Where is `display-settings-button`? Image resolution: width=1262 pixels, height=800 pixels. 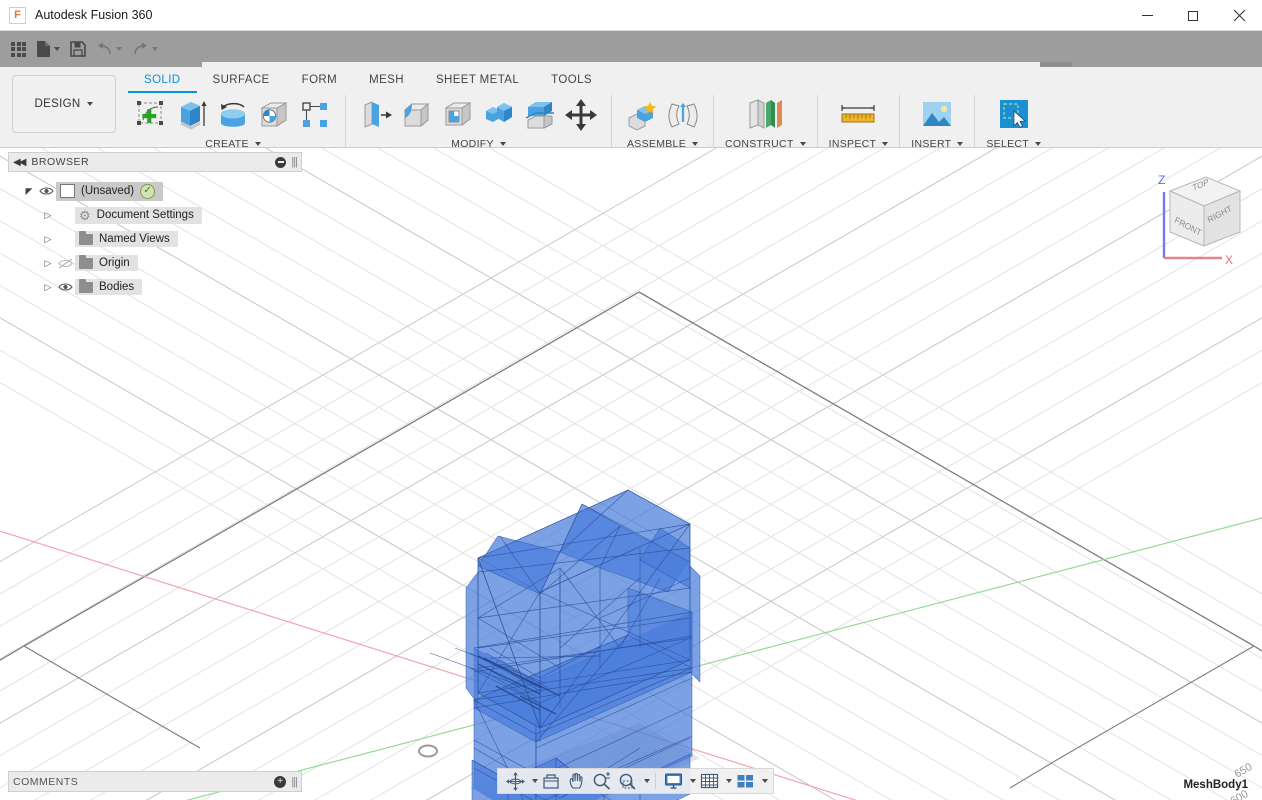
display-settings-button is located at coordinates (673, 781).